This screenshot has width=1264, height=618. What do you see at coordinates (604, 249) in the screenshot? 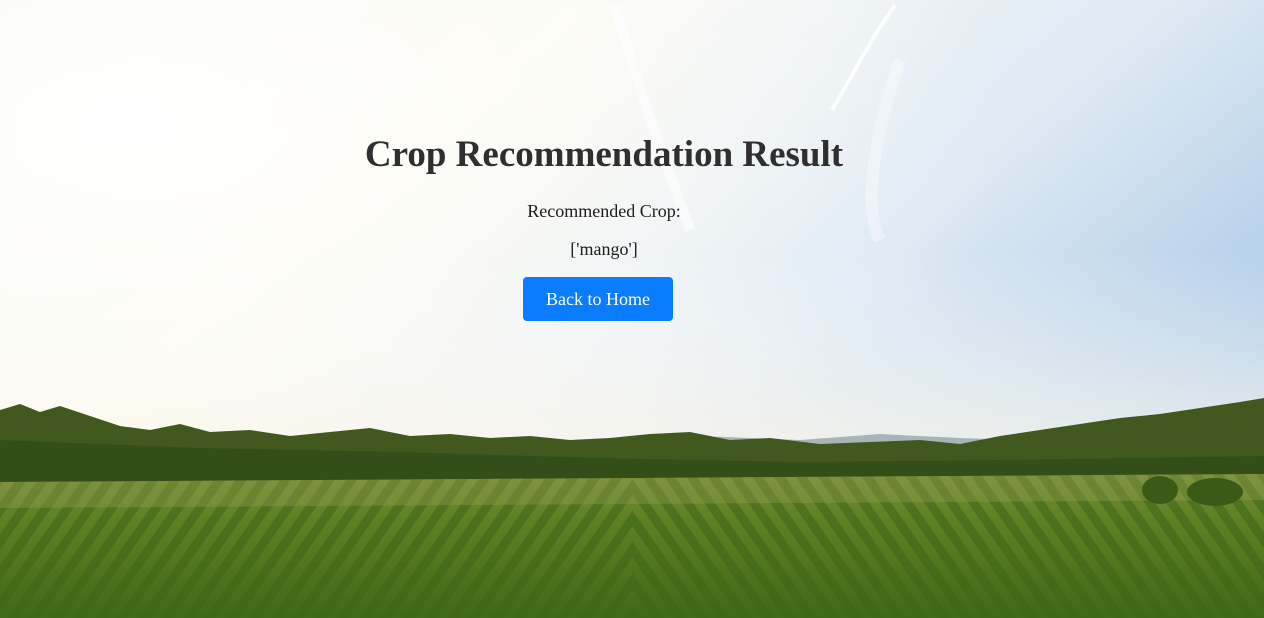
I see `recommended-crop-value: ['mango']` at bounding box center [604, 249].